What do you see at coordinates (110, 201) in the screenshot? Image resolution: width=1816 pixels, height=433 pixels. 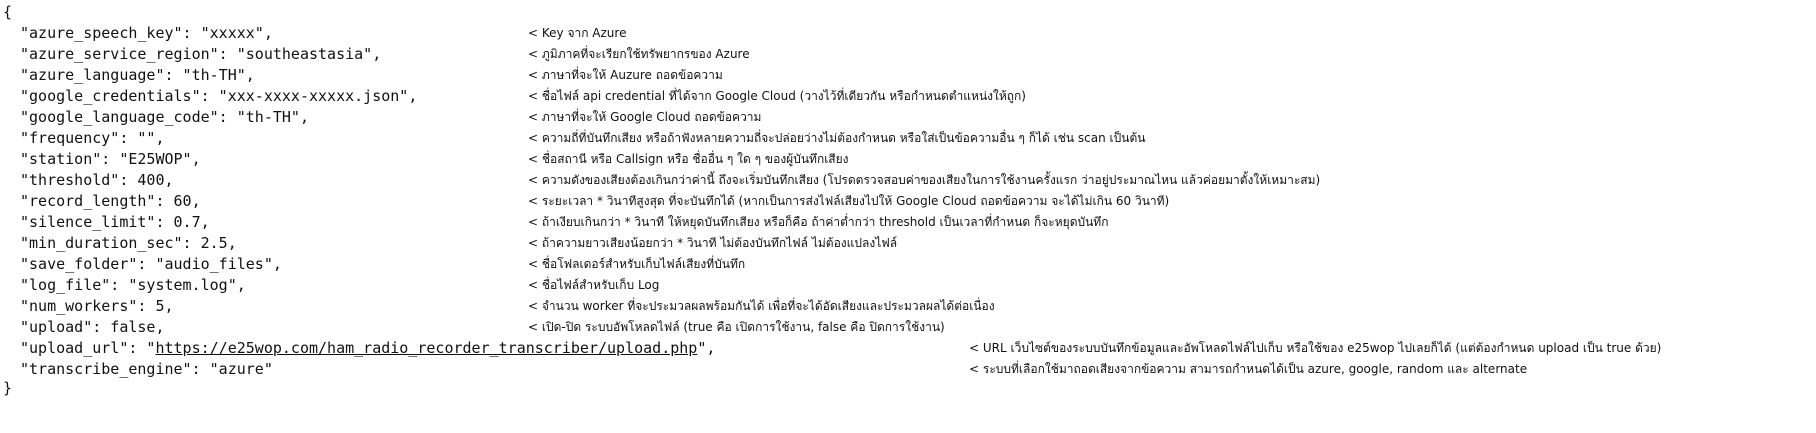 I see `code-text: "record_length": 60,` at bounding box center [110, 201].